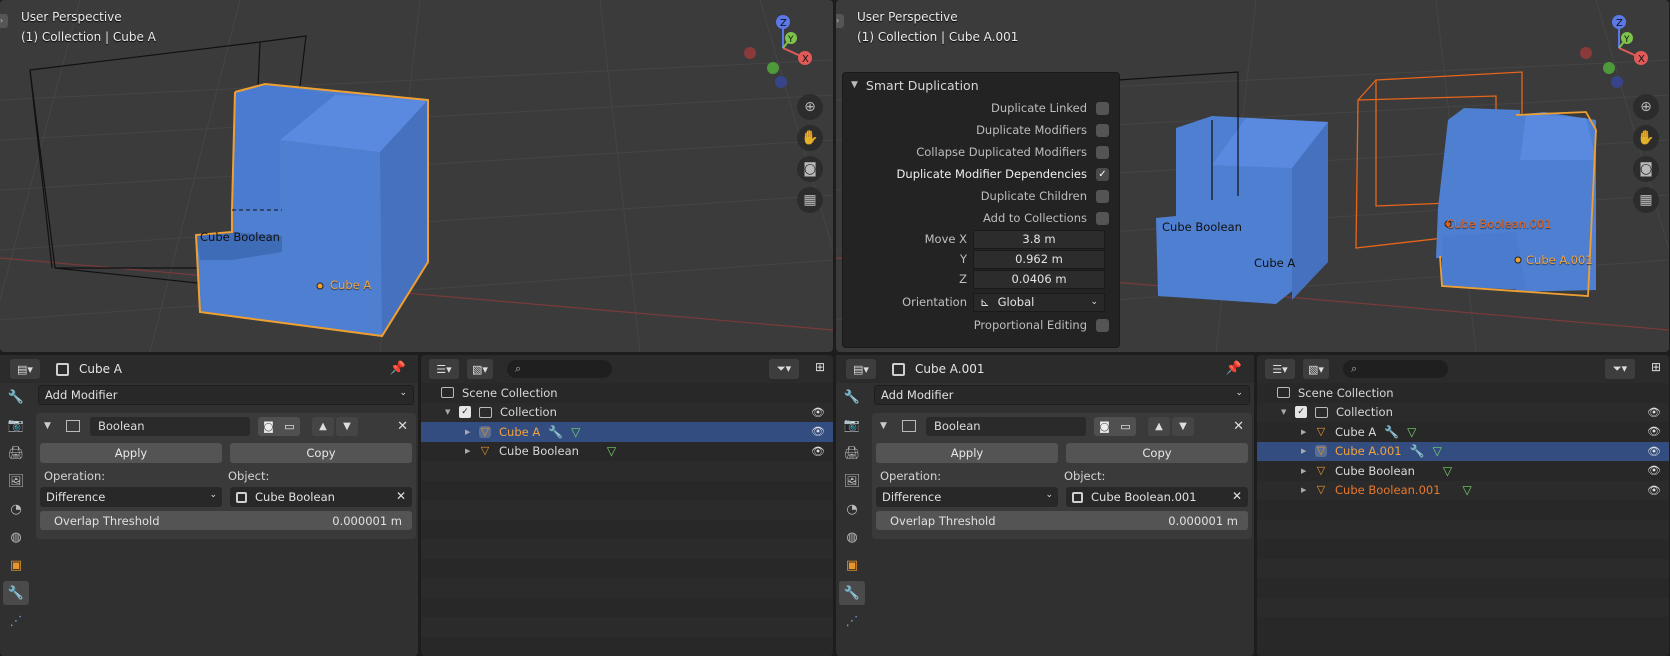  I want to click on navigation-gizmo: Z X Y, so click(780, 48).